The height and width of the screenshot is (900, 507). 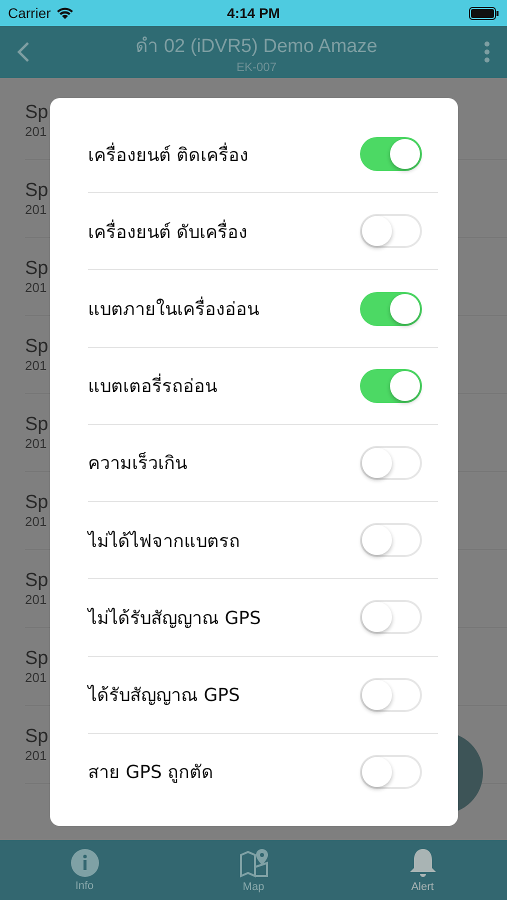 I want to click on vehicle-plate: EK-007, so click(x=256, y=67).